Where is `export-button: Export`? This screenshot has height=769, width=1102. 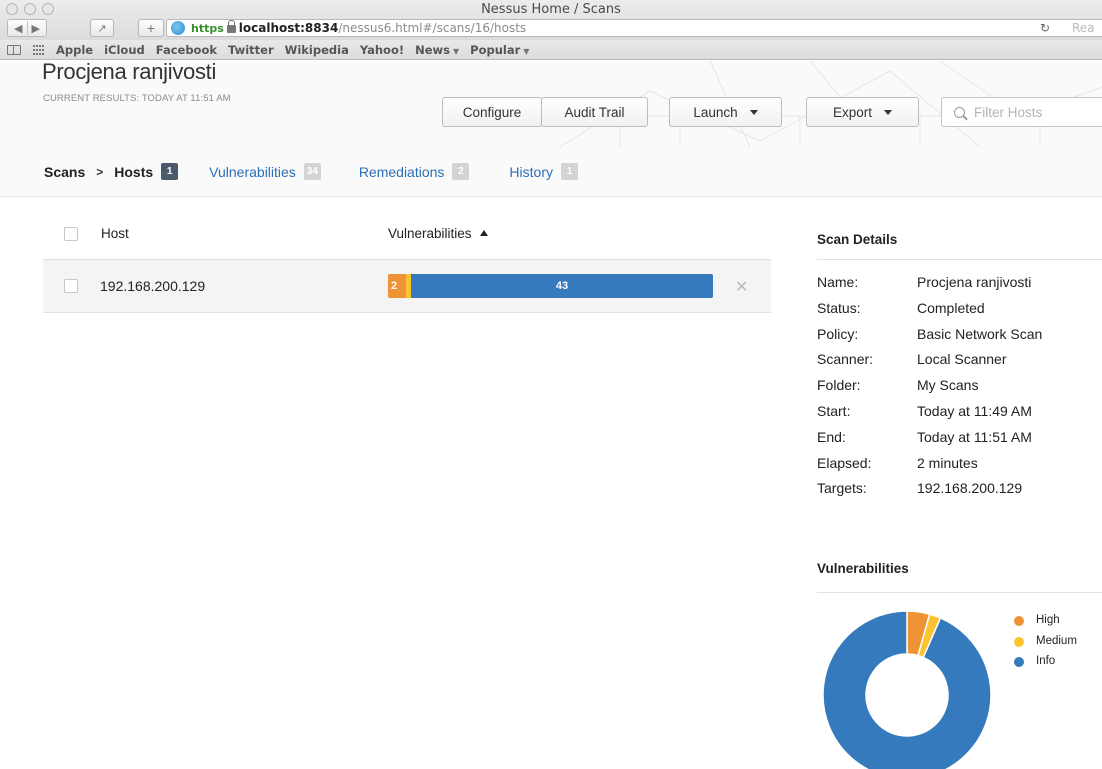 export-button: Export is located at coordinates (862, 112).